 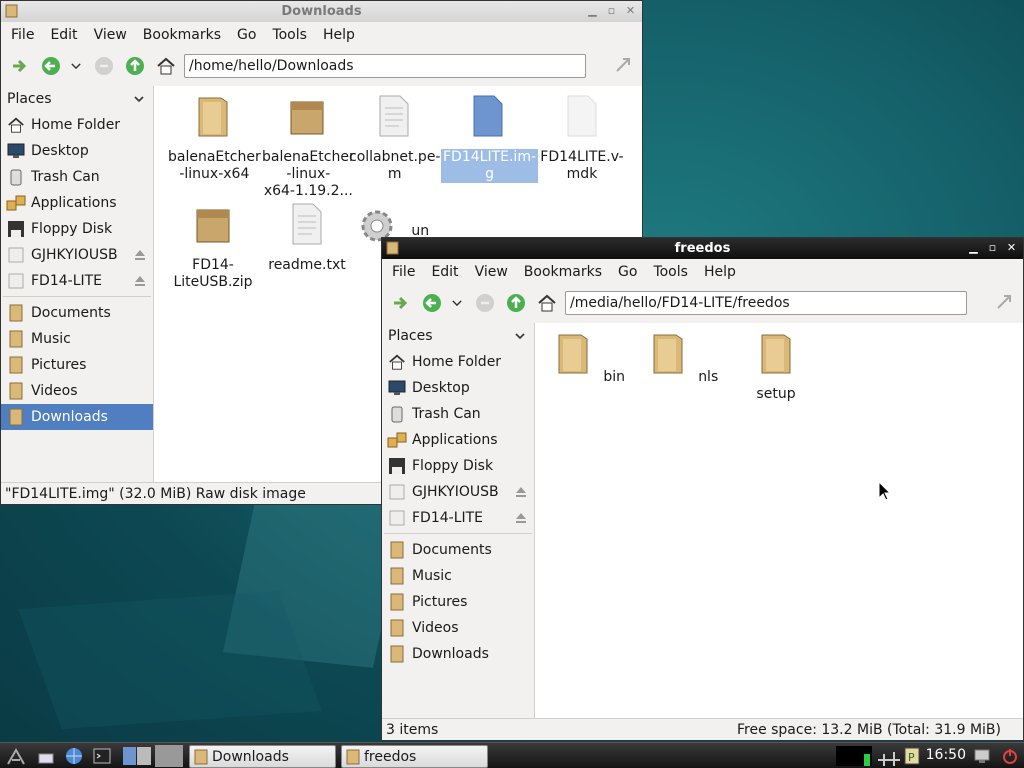 I want to click on file-item: FD14- LiteUSB.zip, so click(x=213, y=245).